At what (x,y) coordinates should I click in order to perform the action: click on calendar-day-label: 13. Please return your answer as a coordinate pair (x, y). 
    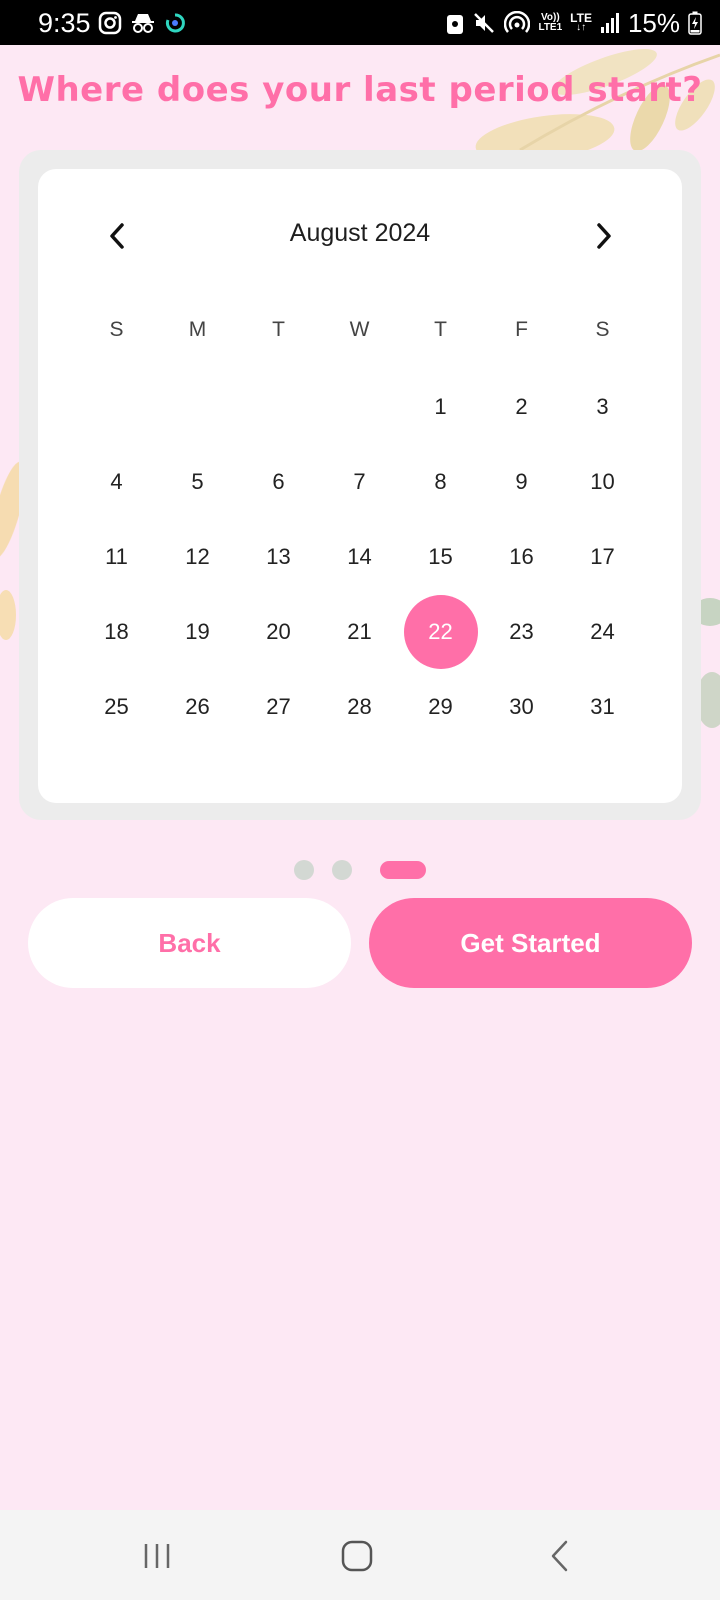
    Looking at the image, I should click on (278, 556).